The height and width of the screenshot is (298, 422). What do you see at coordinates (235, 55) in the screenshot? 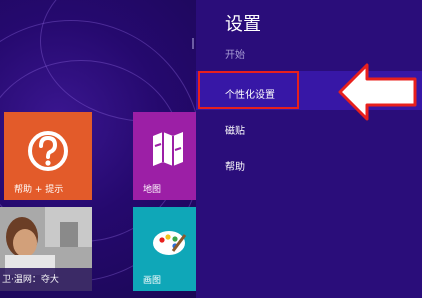
I see `settings-subtitle: 开始` at bounding box center [235, 55].